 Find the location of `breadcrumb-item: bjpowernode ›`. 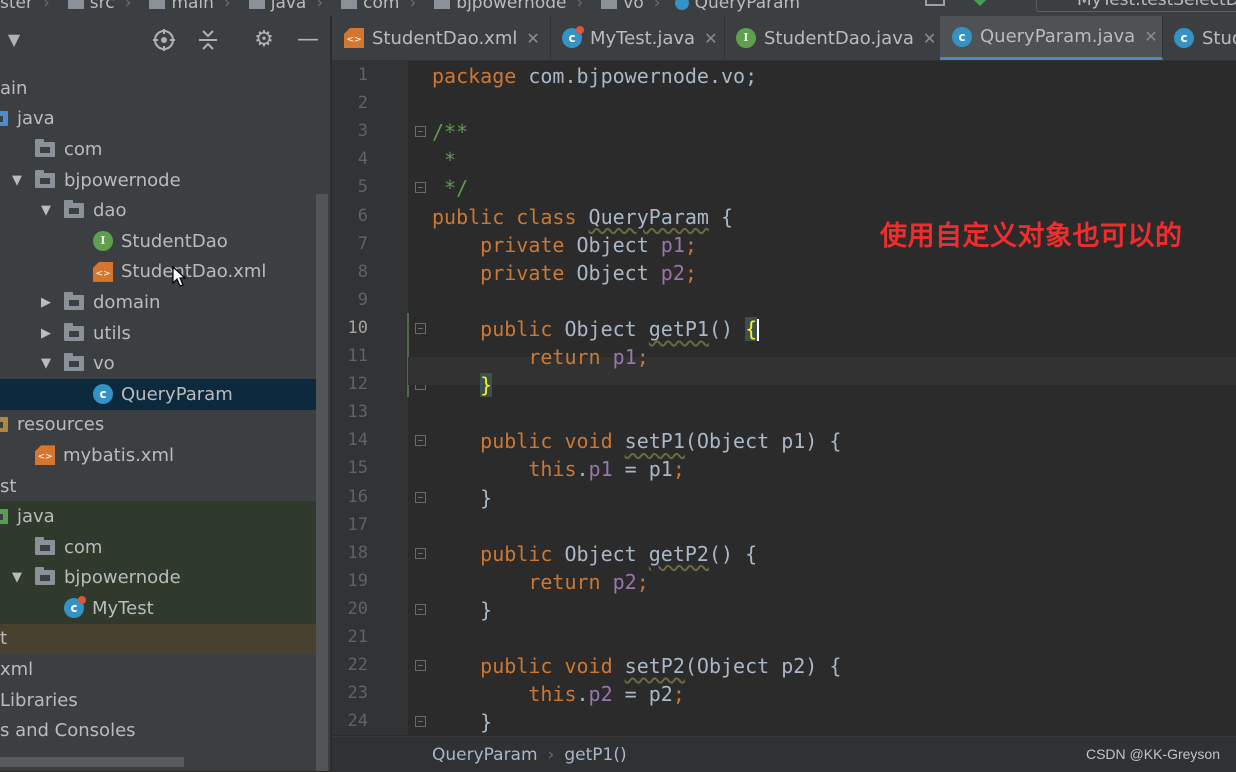

breadcrumb-item: bjpowernode › is located at coordinates (503, 6).